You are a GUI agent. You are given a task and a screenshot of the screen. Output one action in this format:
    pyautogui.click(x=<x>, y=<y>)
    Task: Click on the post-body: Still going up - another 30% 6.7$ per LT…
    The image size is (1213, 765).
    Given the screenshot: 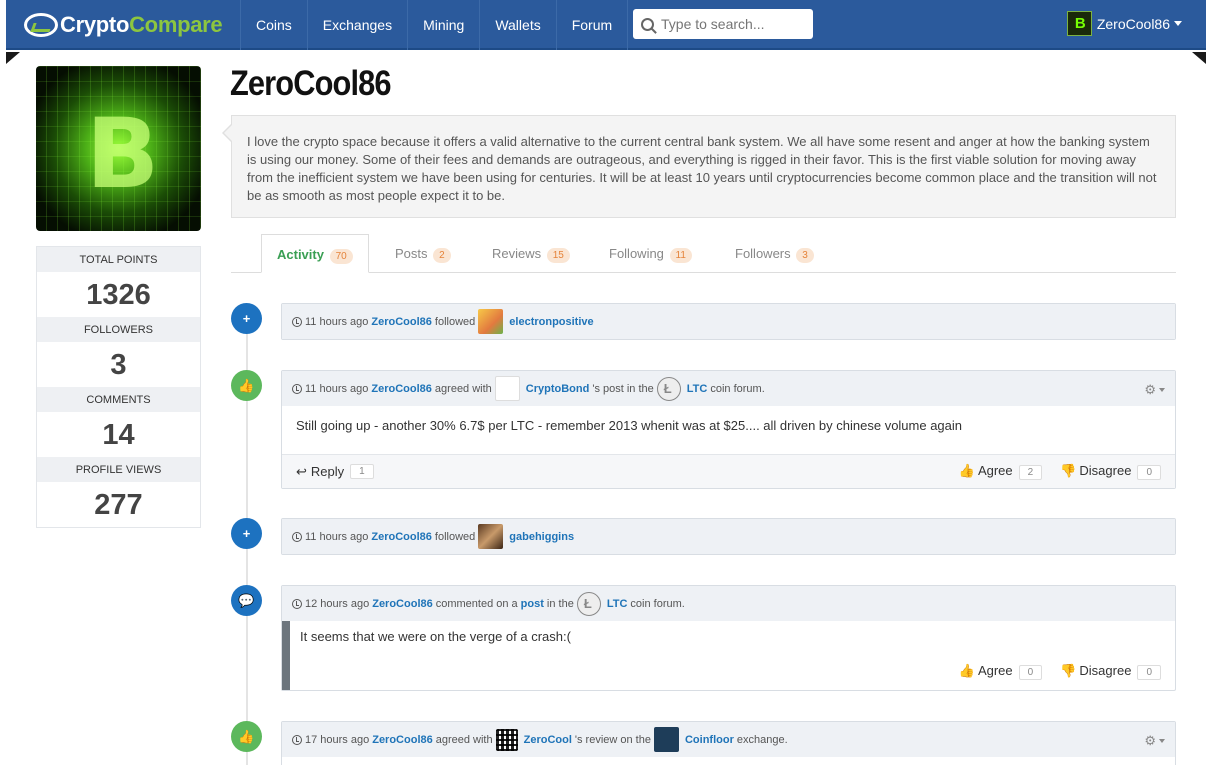 What is the action you would take?
    pyautogui.click(x=629, y=425)
    